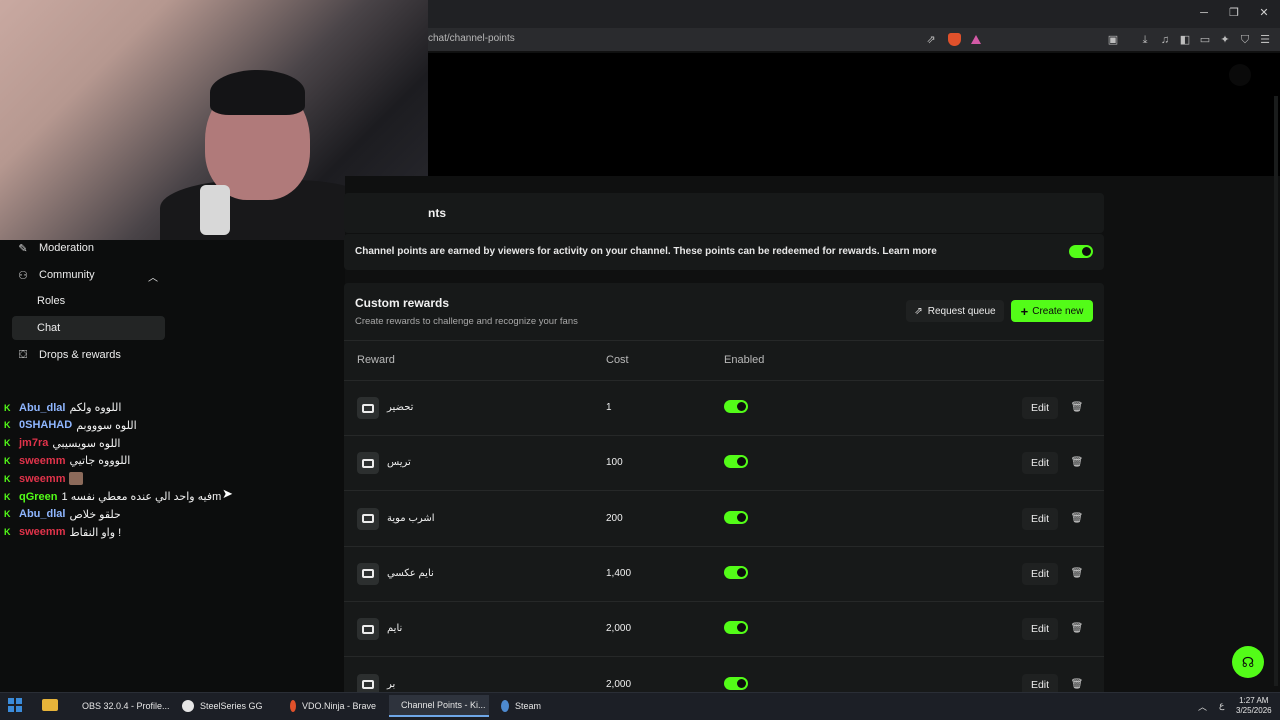  Describe the element at coordinates (391, 684) in the screenshot. I see `reward-name: بر` at that location.